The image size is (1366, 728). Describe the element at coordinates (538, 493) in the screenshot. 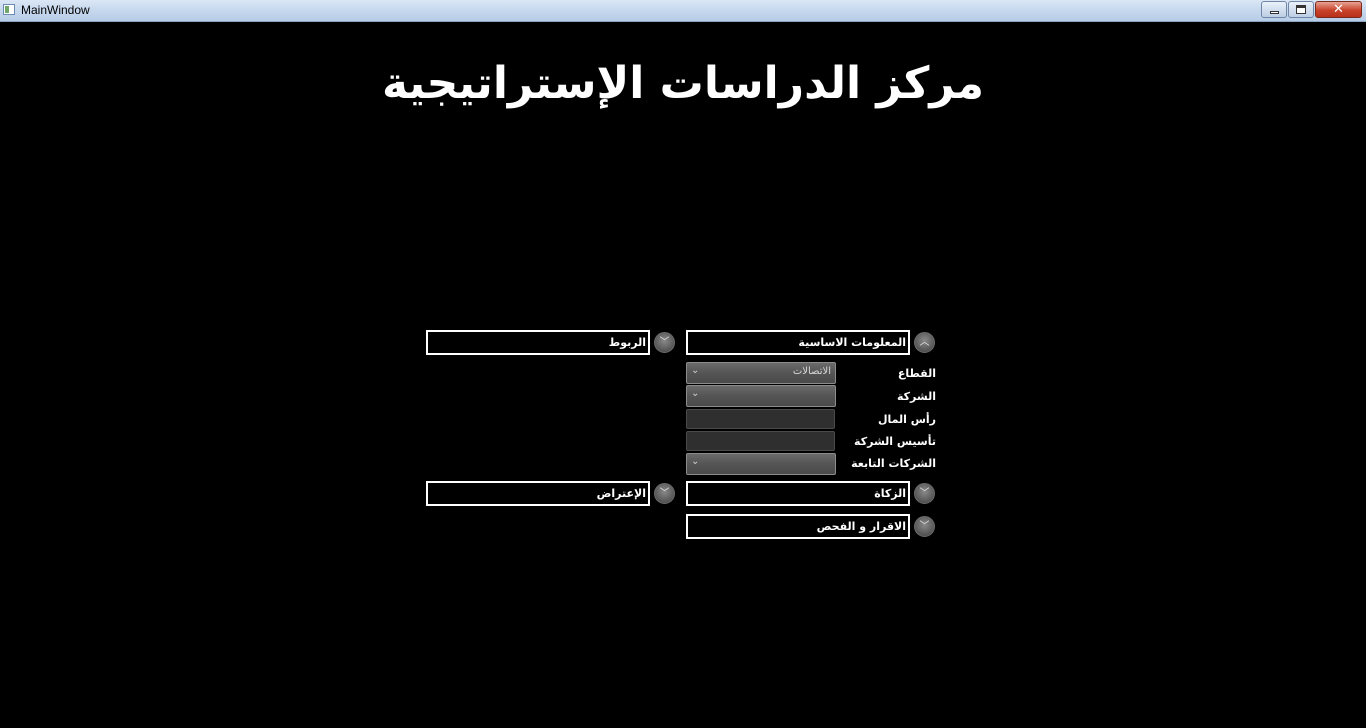

I see `expander-objection-label: الإعتراض` at that location.